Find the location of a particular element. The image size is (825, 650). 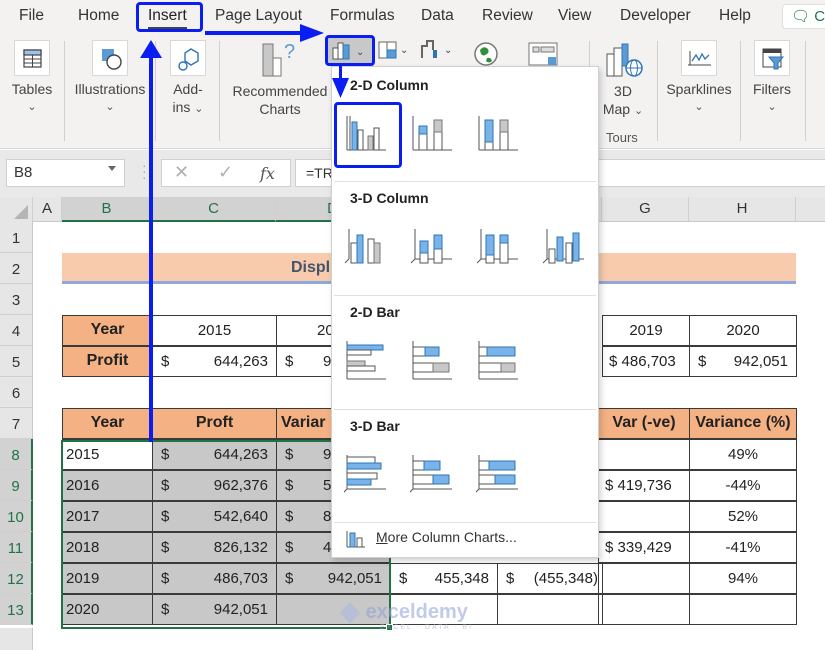

row-header-10: 10 is located at coordinates (16, 516).